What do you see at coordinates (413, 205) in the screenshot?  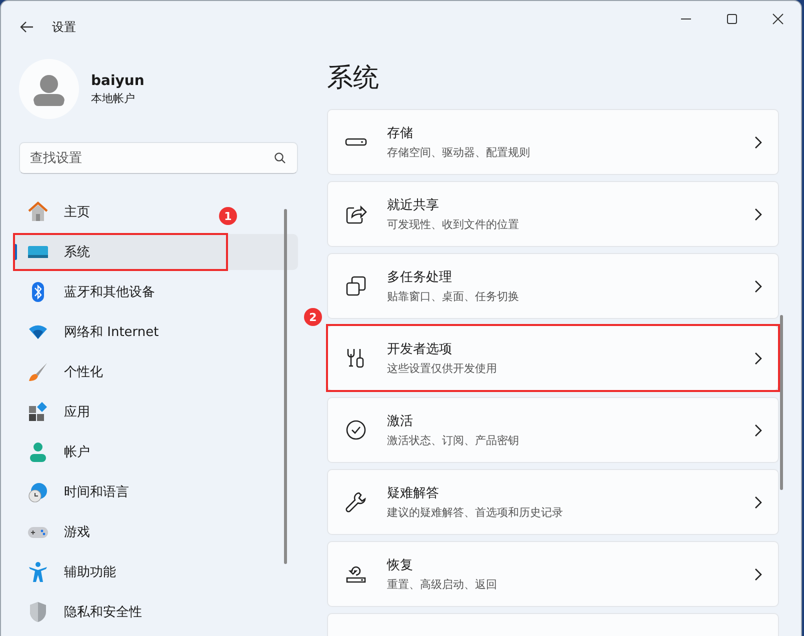 I see `setting-title: 就近共享` at bounding box center [413, 205].